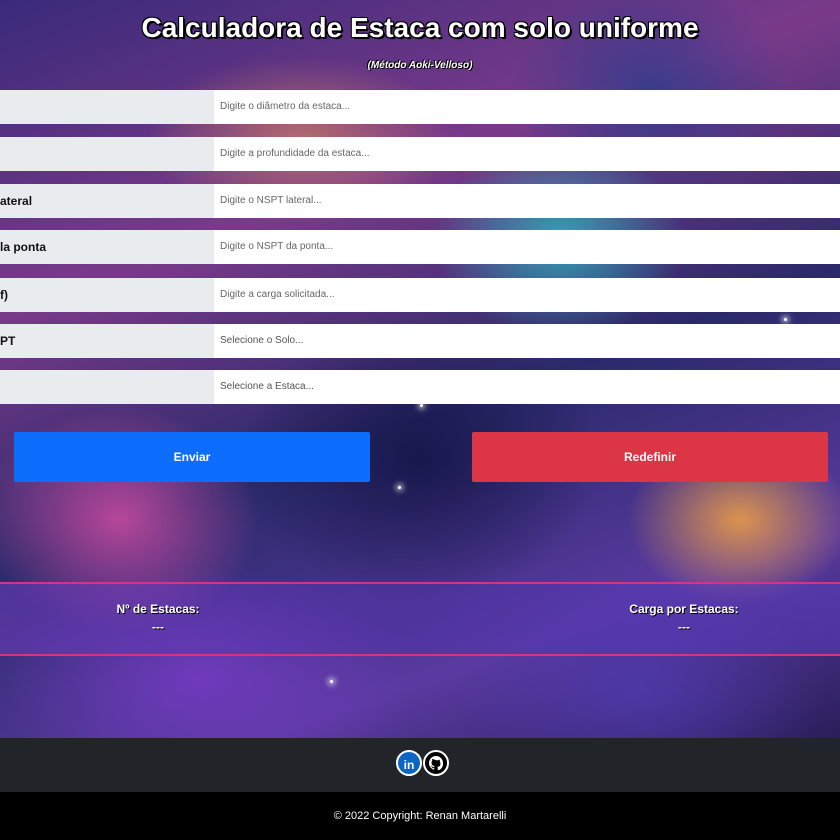  What do you see at coordinates (684, 627) in the screenshot?
I see `load-per-pile-value: ---` at bounding box center [684, 627].